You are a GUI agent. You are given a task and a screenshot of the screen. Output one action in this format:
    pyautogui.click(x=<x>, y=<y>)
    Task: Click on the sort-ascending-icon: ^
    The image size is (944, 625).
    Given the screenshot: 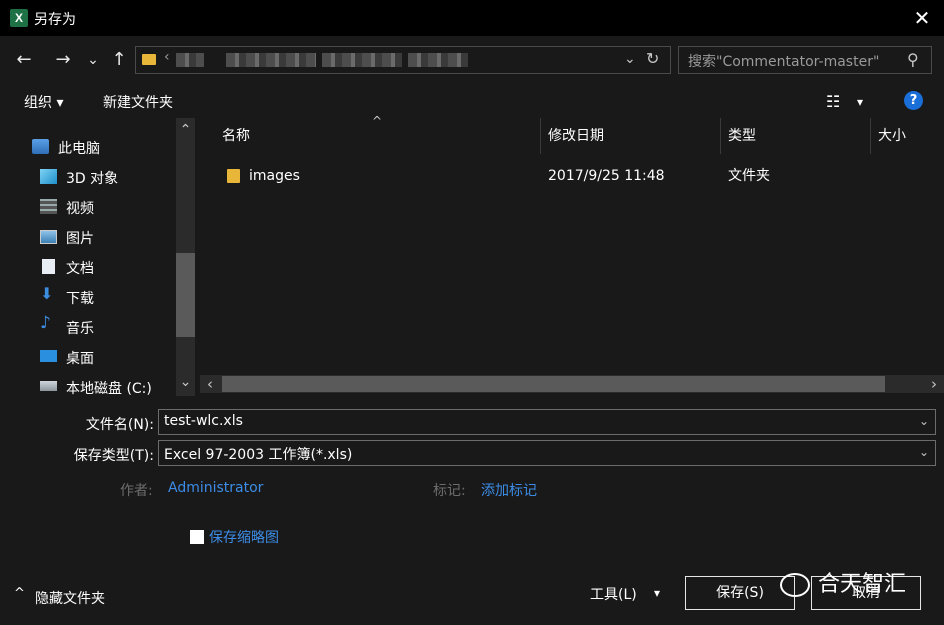 What is the action you would take?
    pyautogui.click(x=377, y=121)
    